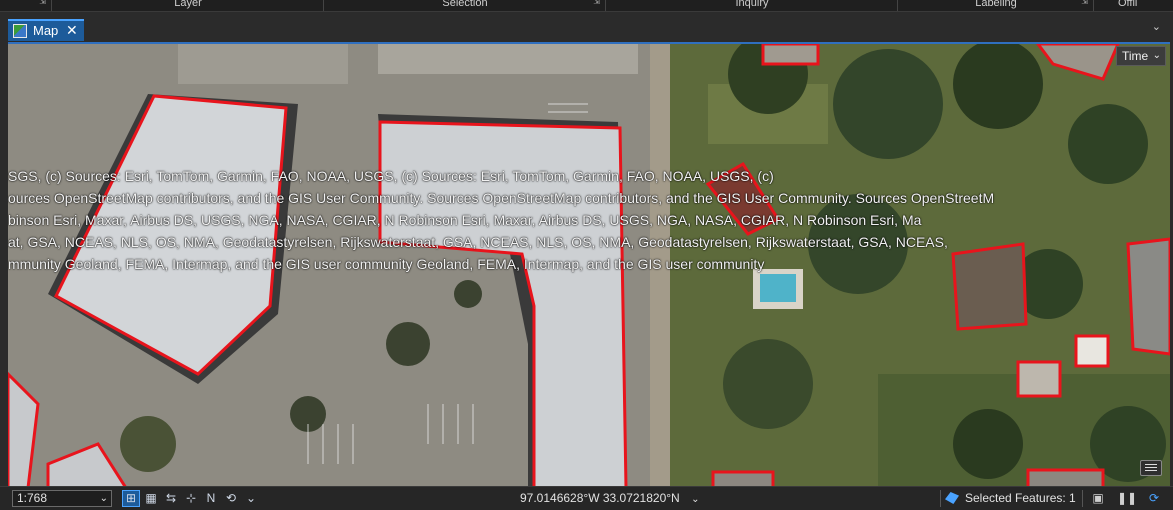  I want to click on time-button-label: Time, so click(1135, 56).